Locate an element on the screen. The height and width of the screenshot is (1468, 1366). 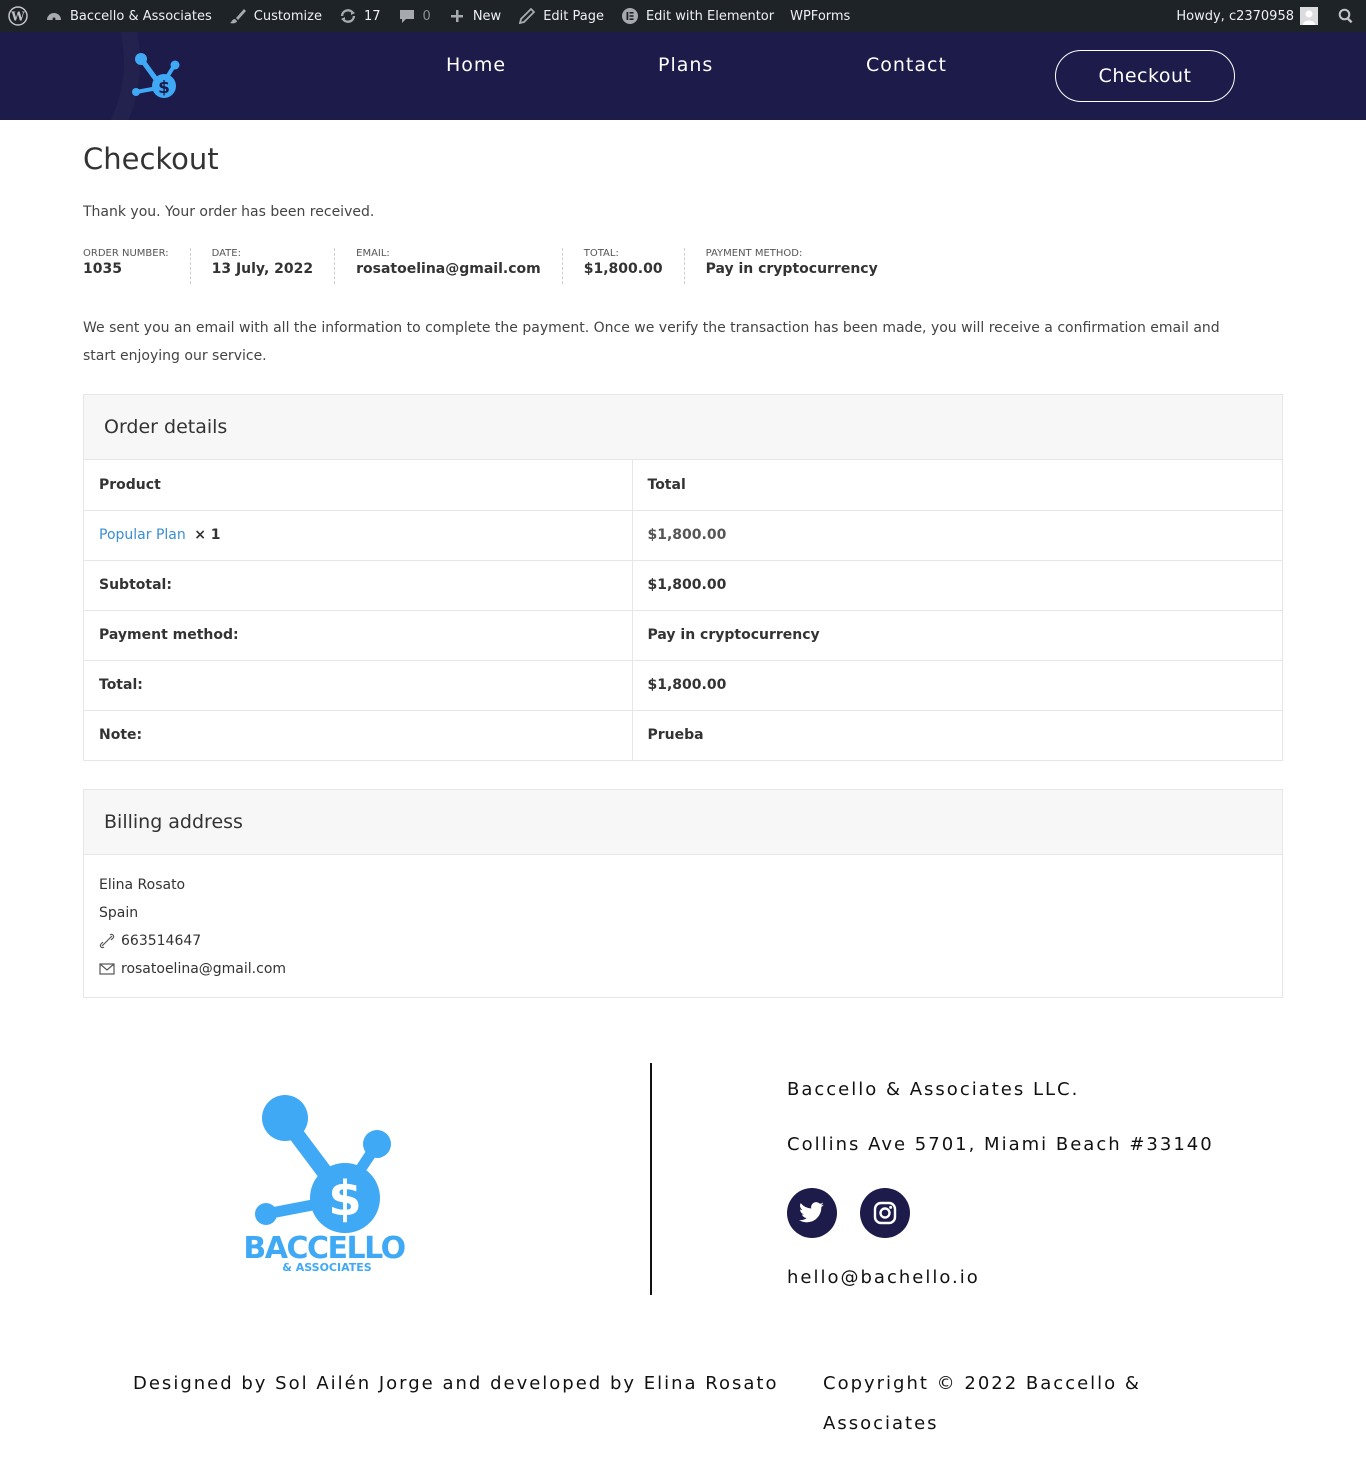
instagram-link is located at coordinates (885, 1213).